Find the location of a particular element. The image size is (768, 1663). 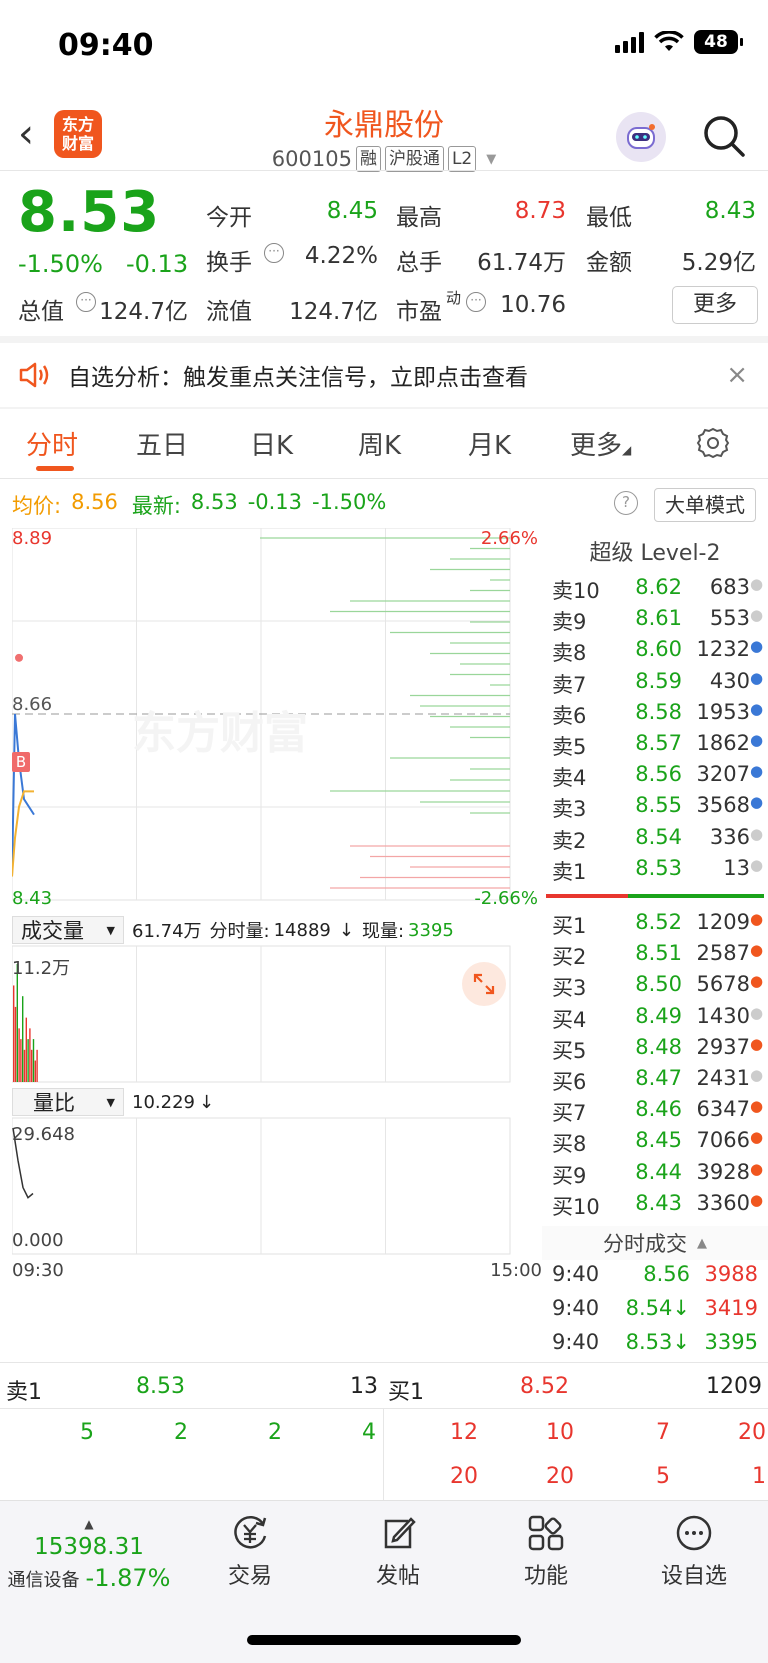

bids-level-name: 买7 is located at coordinates (569, 1113).